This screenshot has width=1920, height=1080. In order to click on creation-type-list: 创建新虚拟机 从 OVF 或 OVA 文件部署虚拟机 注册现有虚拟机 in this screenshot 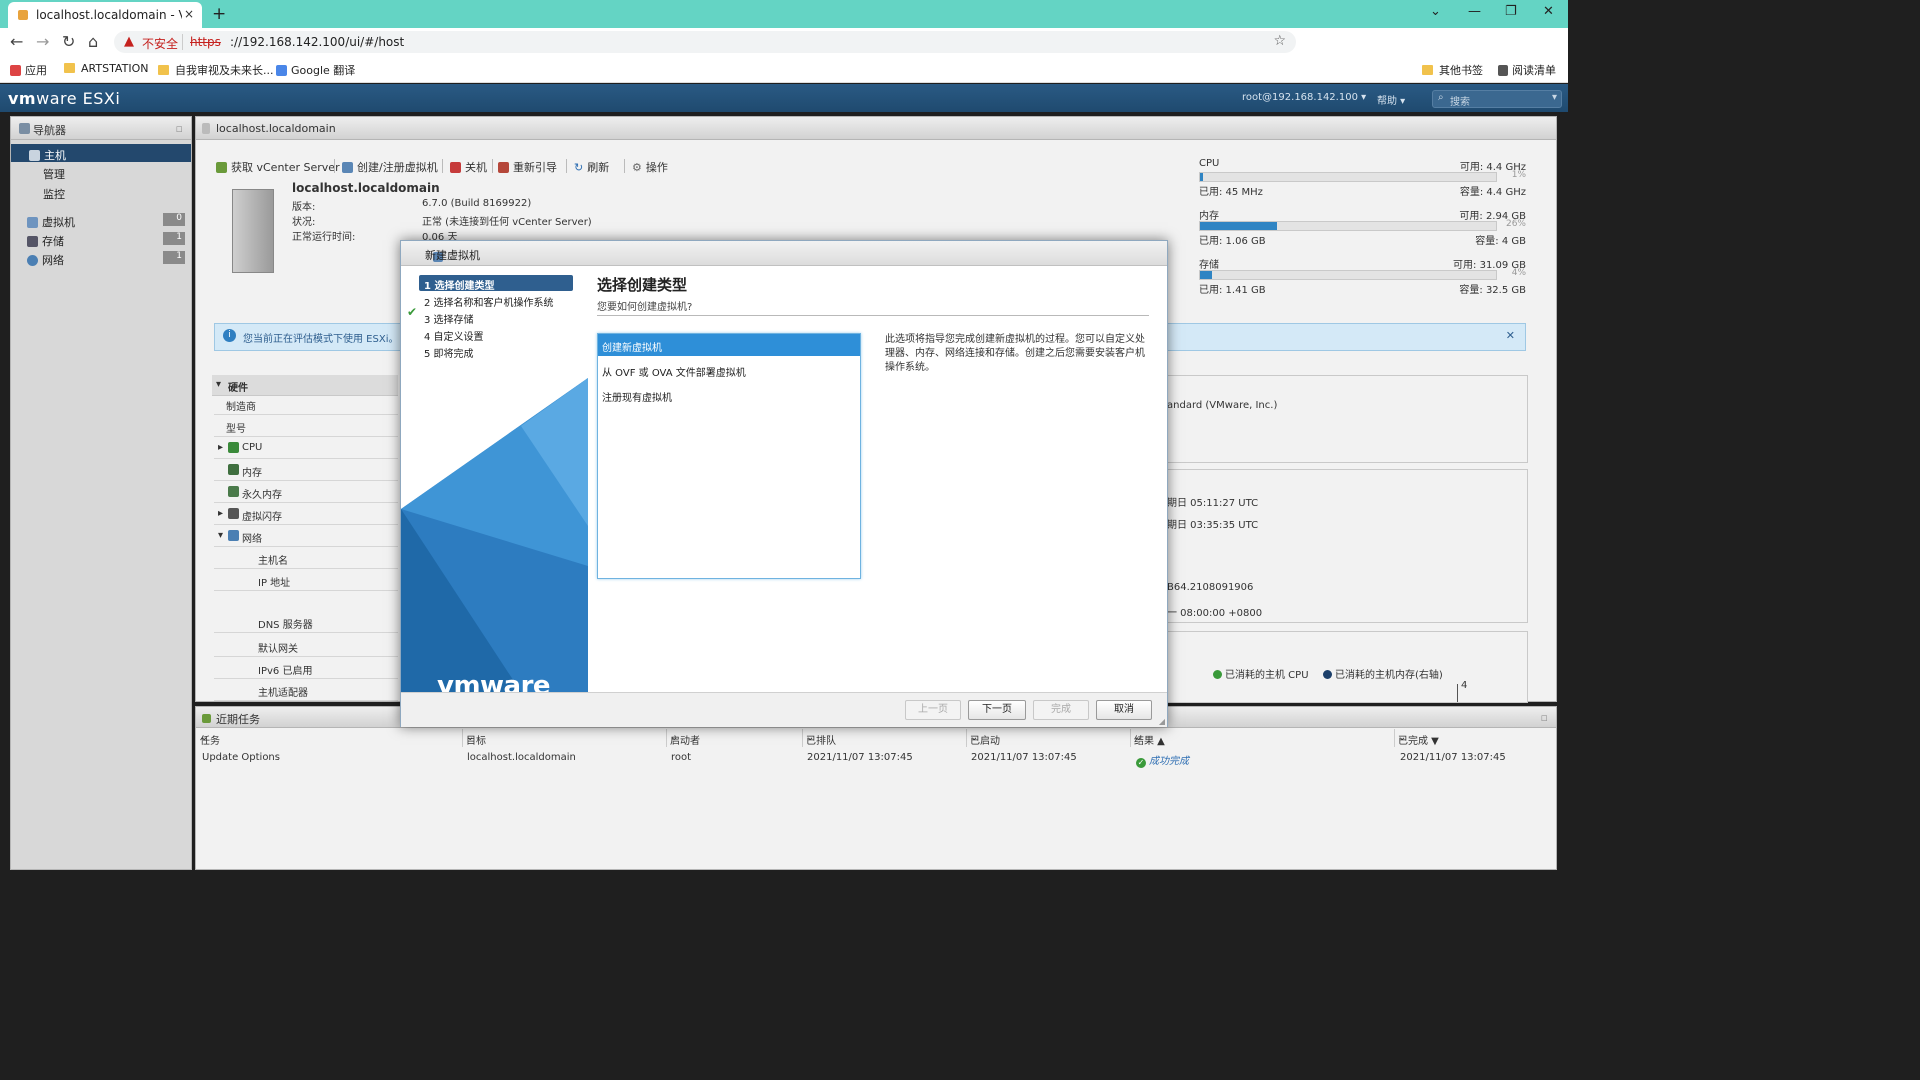, I will do `click(729, 456)`.